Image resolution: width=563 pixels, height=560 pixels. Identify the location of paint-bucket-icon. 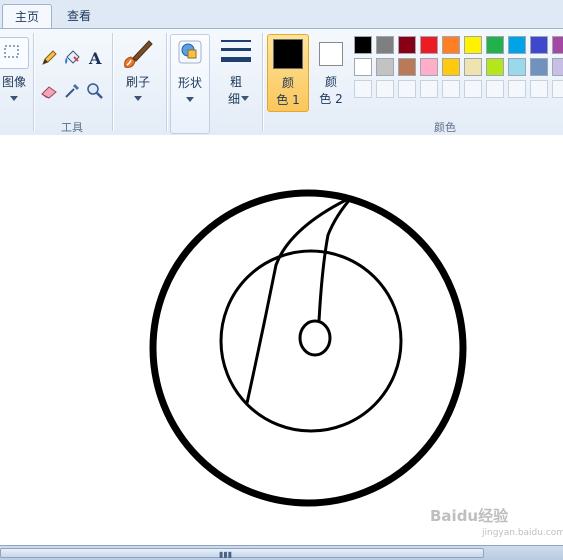
(72, 57).